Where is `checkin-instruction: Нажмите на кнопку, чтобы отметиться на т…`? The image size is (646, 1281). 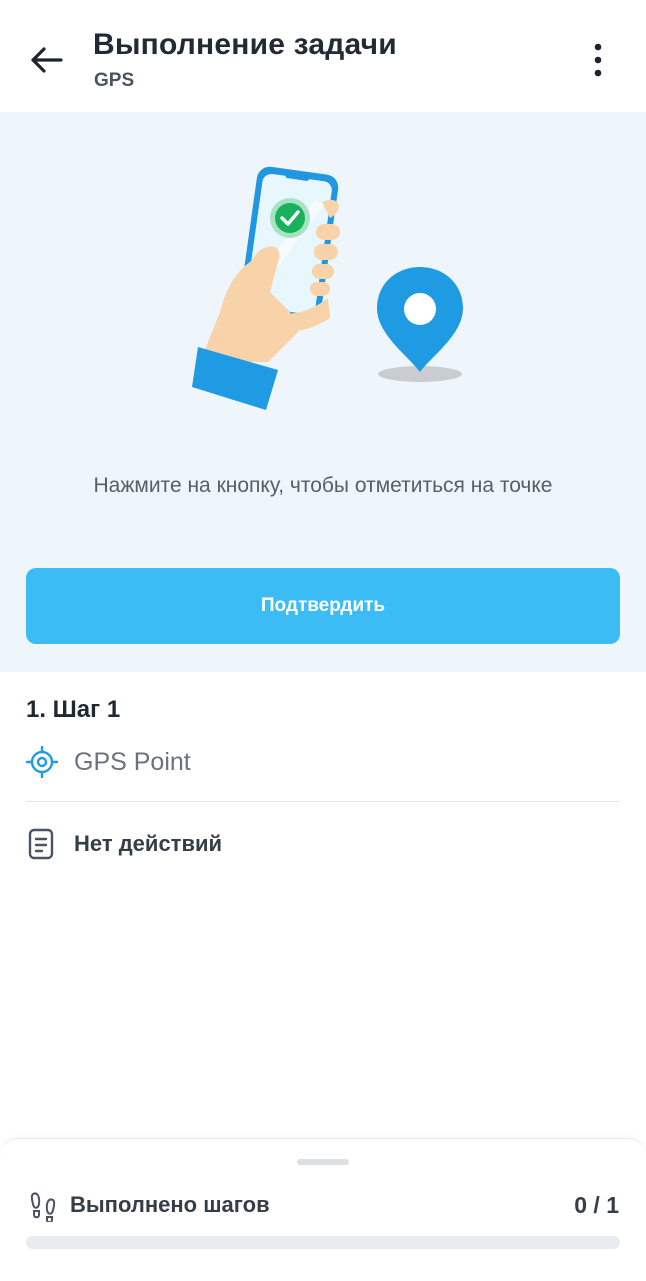
checkin-instruction: Нажмите на кнопку, чтобы отметиться на т… is located at coordinates (323, 485).